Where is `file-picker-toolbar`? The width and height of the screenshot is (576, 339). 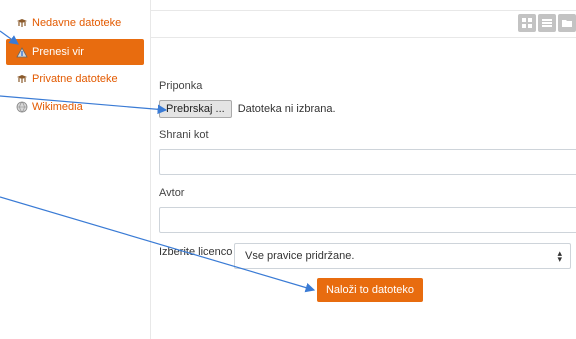 file-picker-toolbar is located at coordinates (363, 24).